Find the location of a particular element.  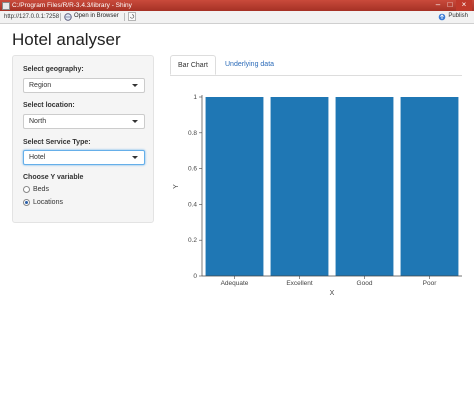

x-tick-label: Good is located at coordinates (365, 283).